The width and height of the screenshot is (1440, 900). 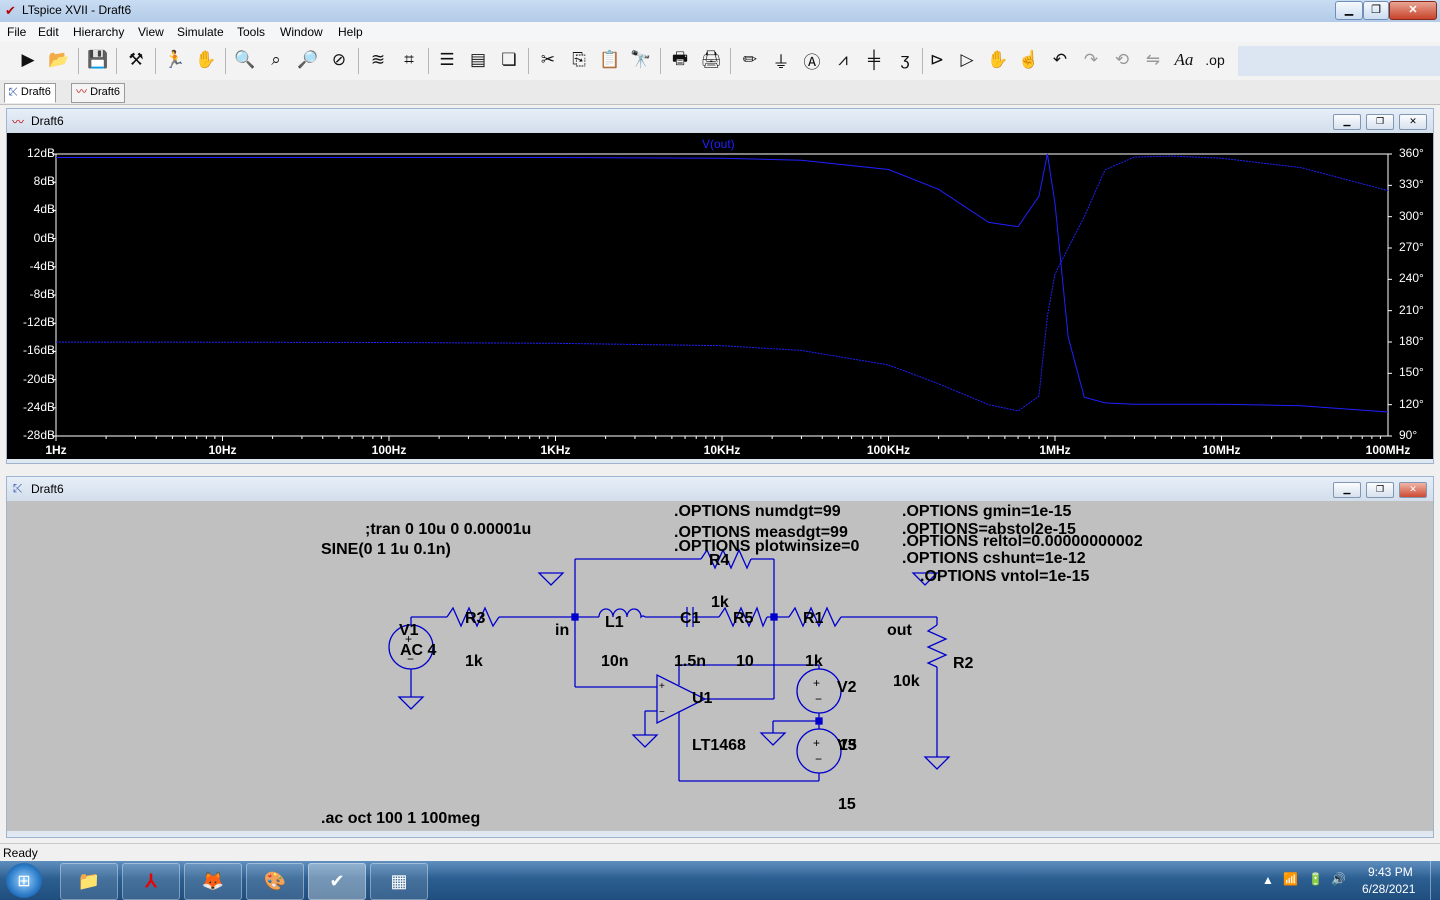 I want to click on run-icon: ▶, so click(x=28, y=60).